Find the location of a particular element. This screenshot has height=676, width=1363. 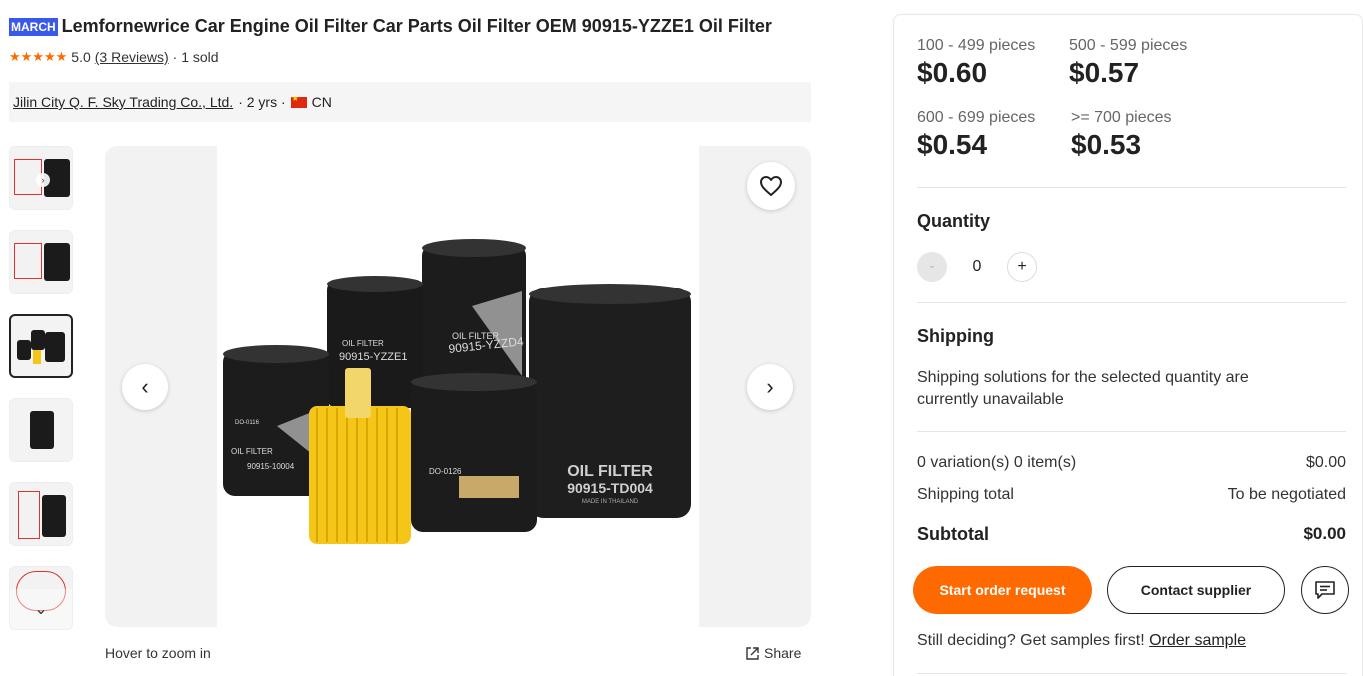

start-order-button: Start order request is located at coordinates (1002, 590).